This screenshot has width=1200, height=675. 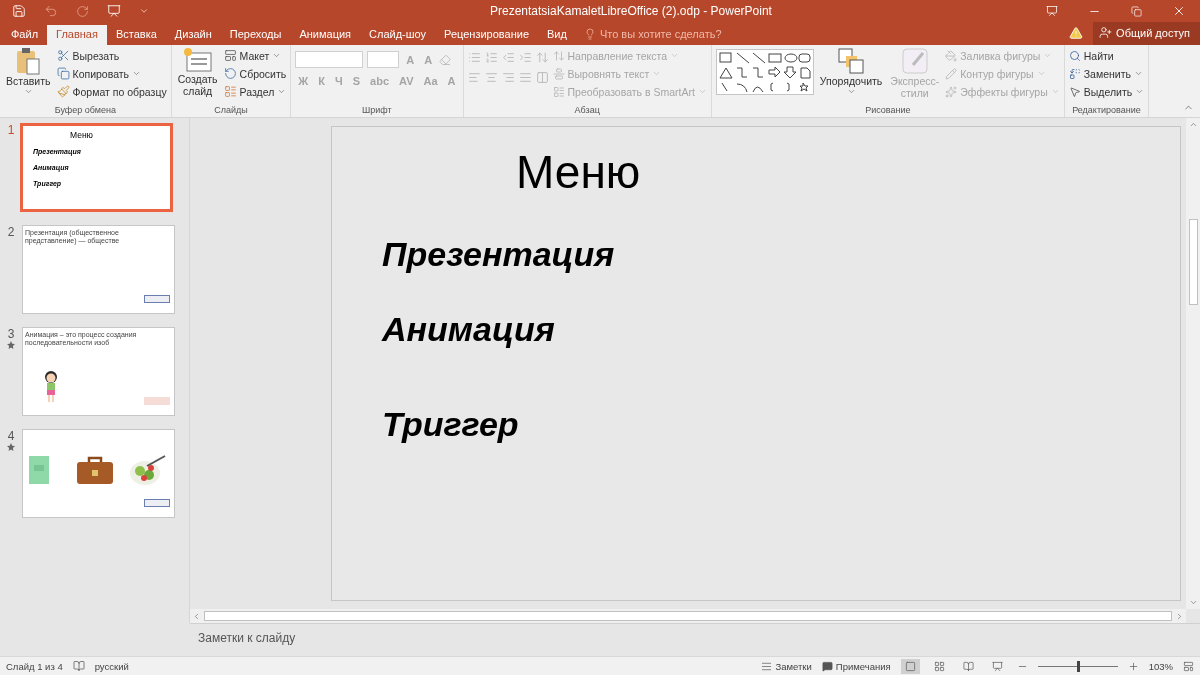 I want to click on group-label: Буфер обмена, so click(x=85, y=110).